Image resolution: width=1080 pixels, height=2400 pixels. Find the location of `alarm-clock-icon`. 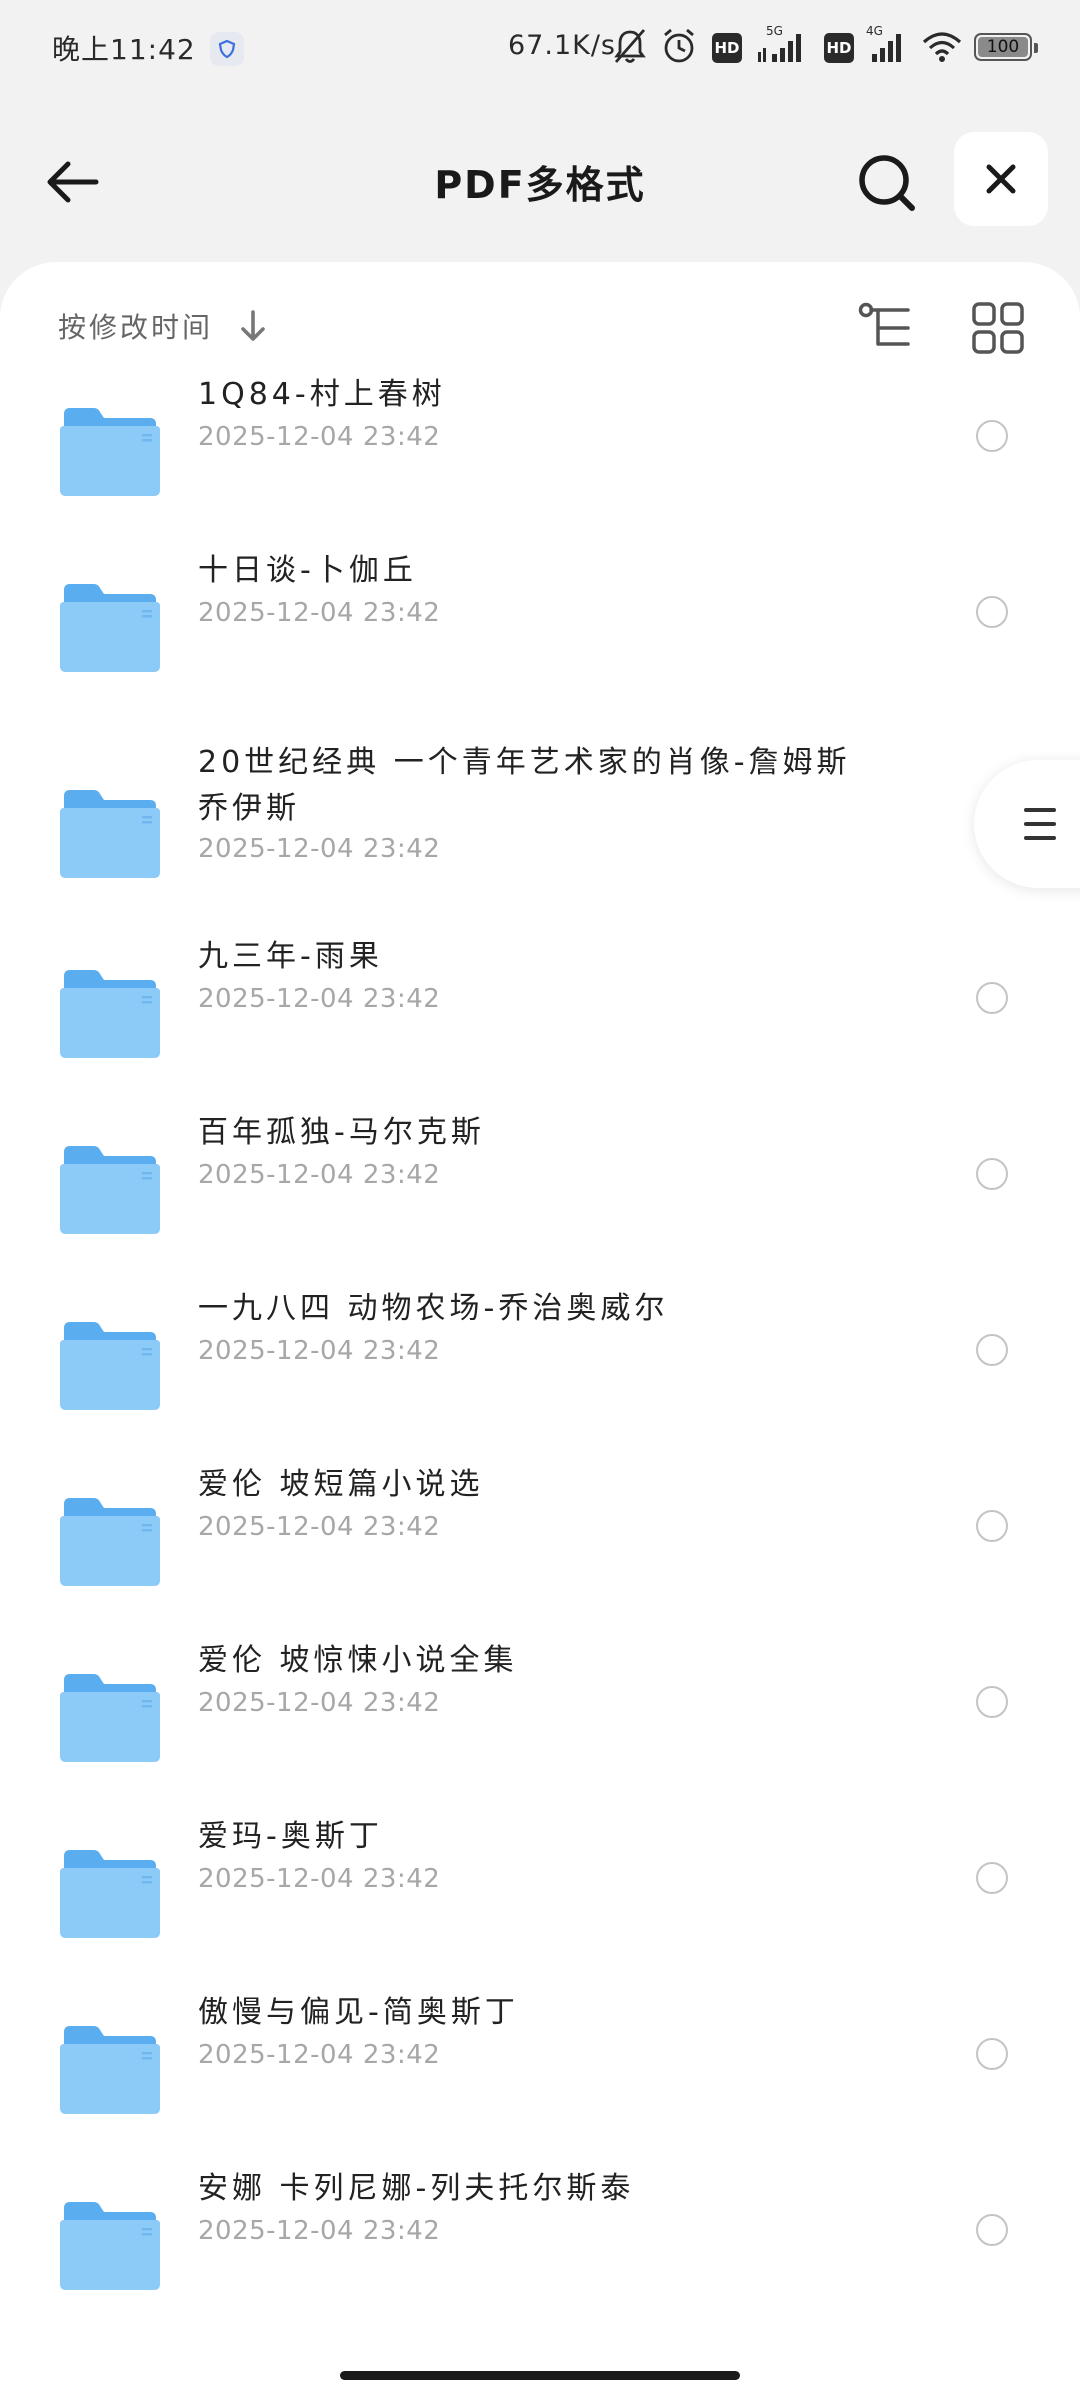

alarm-clock-icon is located at coordinates (679, 48).